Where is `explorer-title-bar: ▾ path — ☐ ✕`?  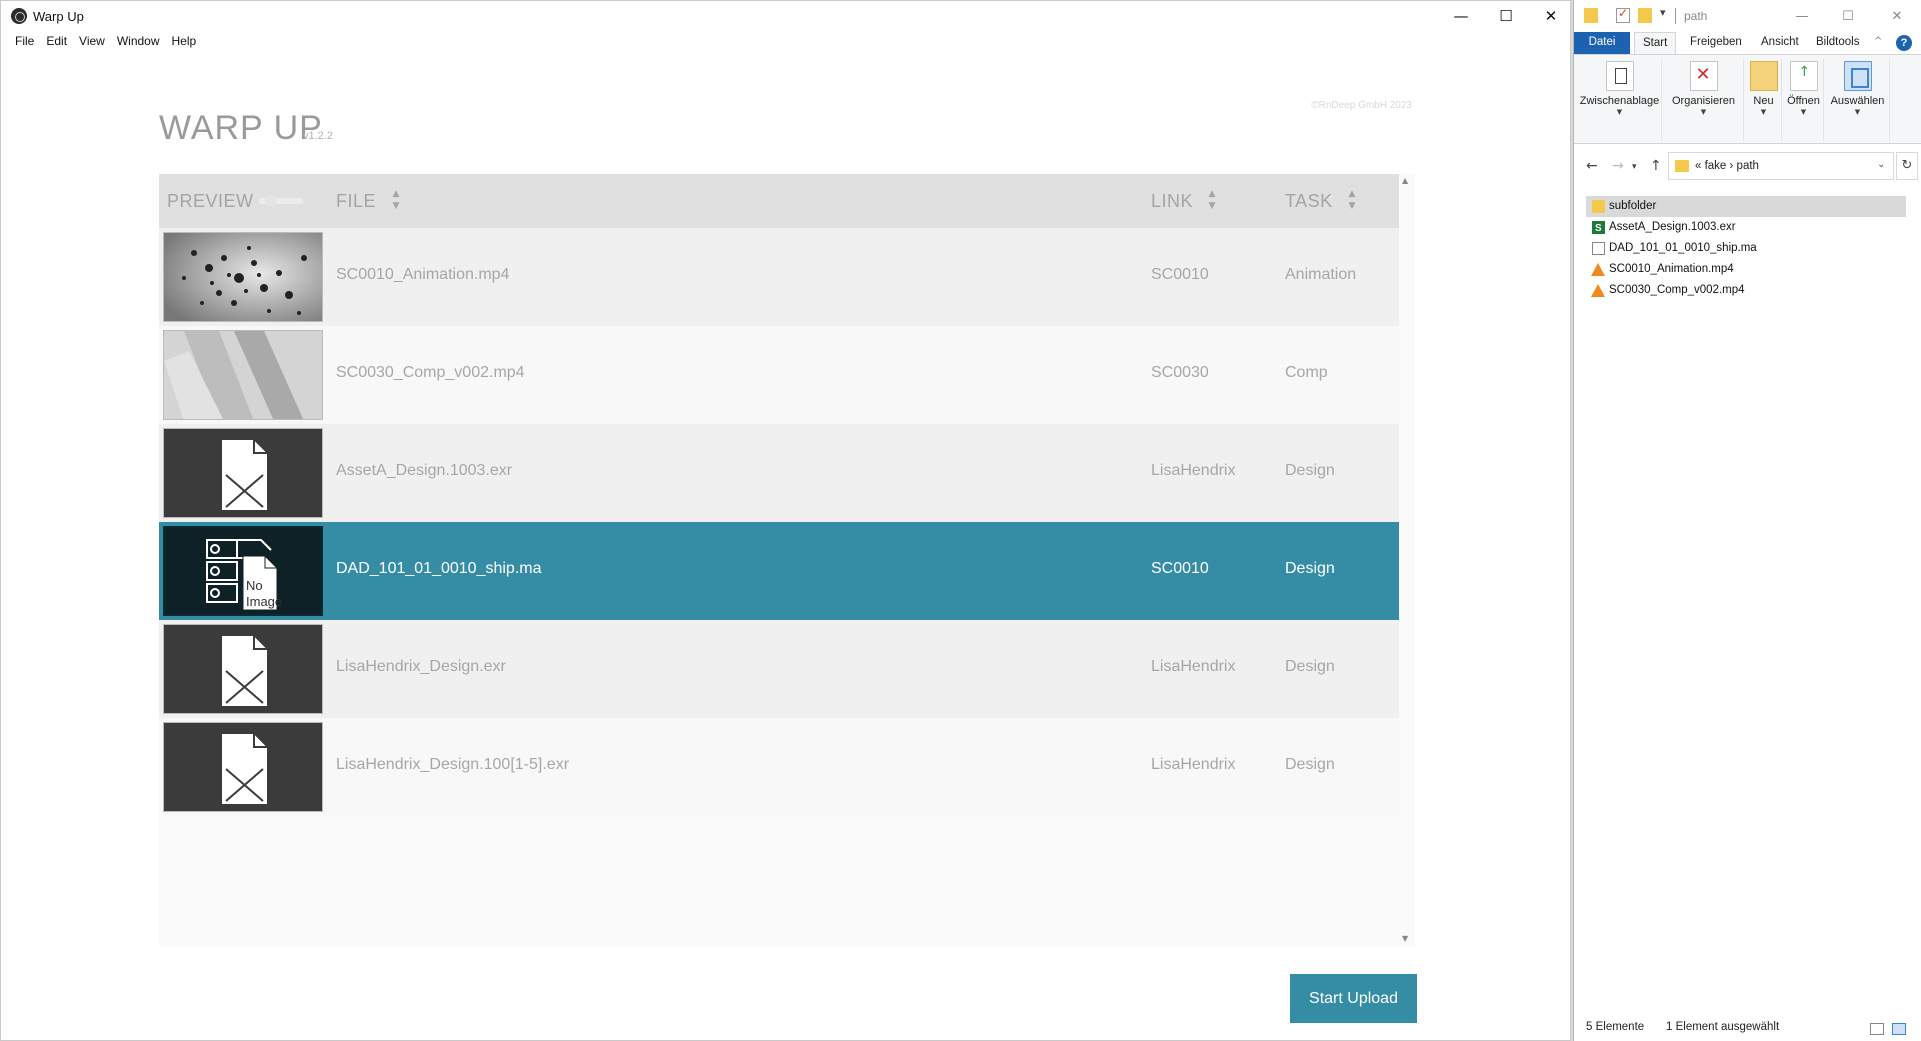 explorer-title-bar: ▾ path — ☐ ✕ is located at coordinates (1747, 16).